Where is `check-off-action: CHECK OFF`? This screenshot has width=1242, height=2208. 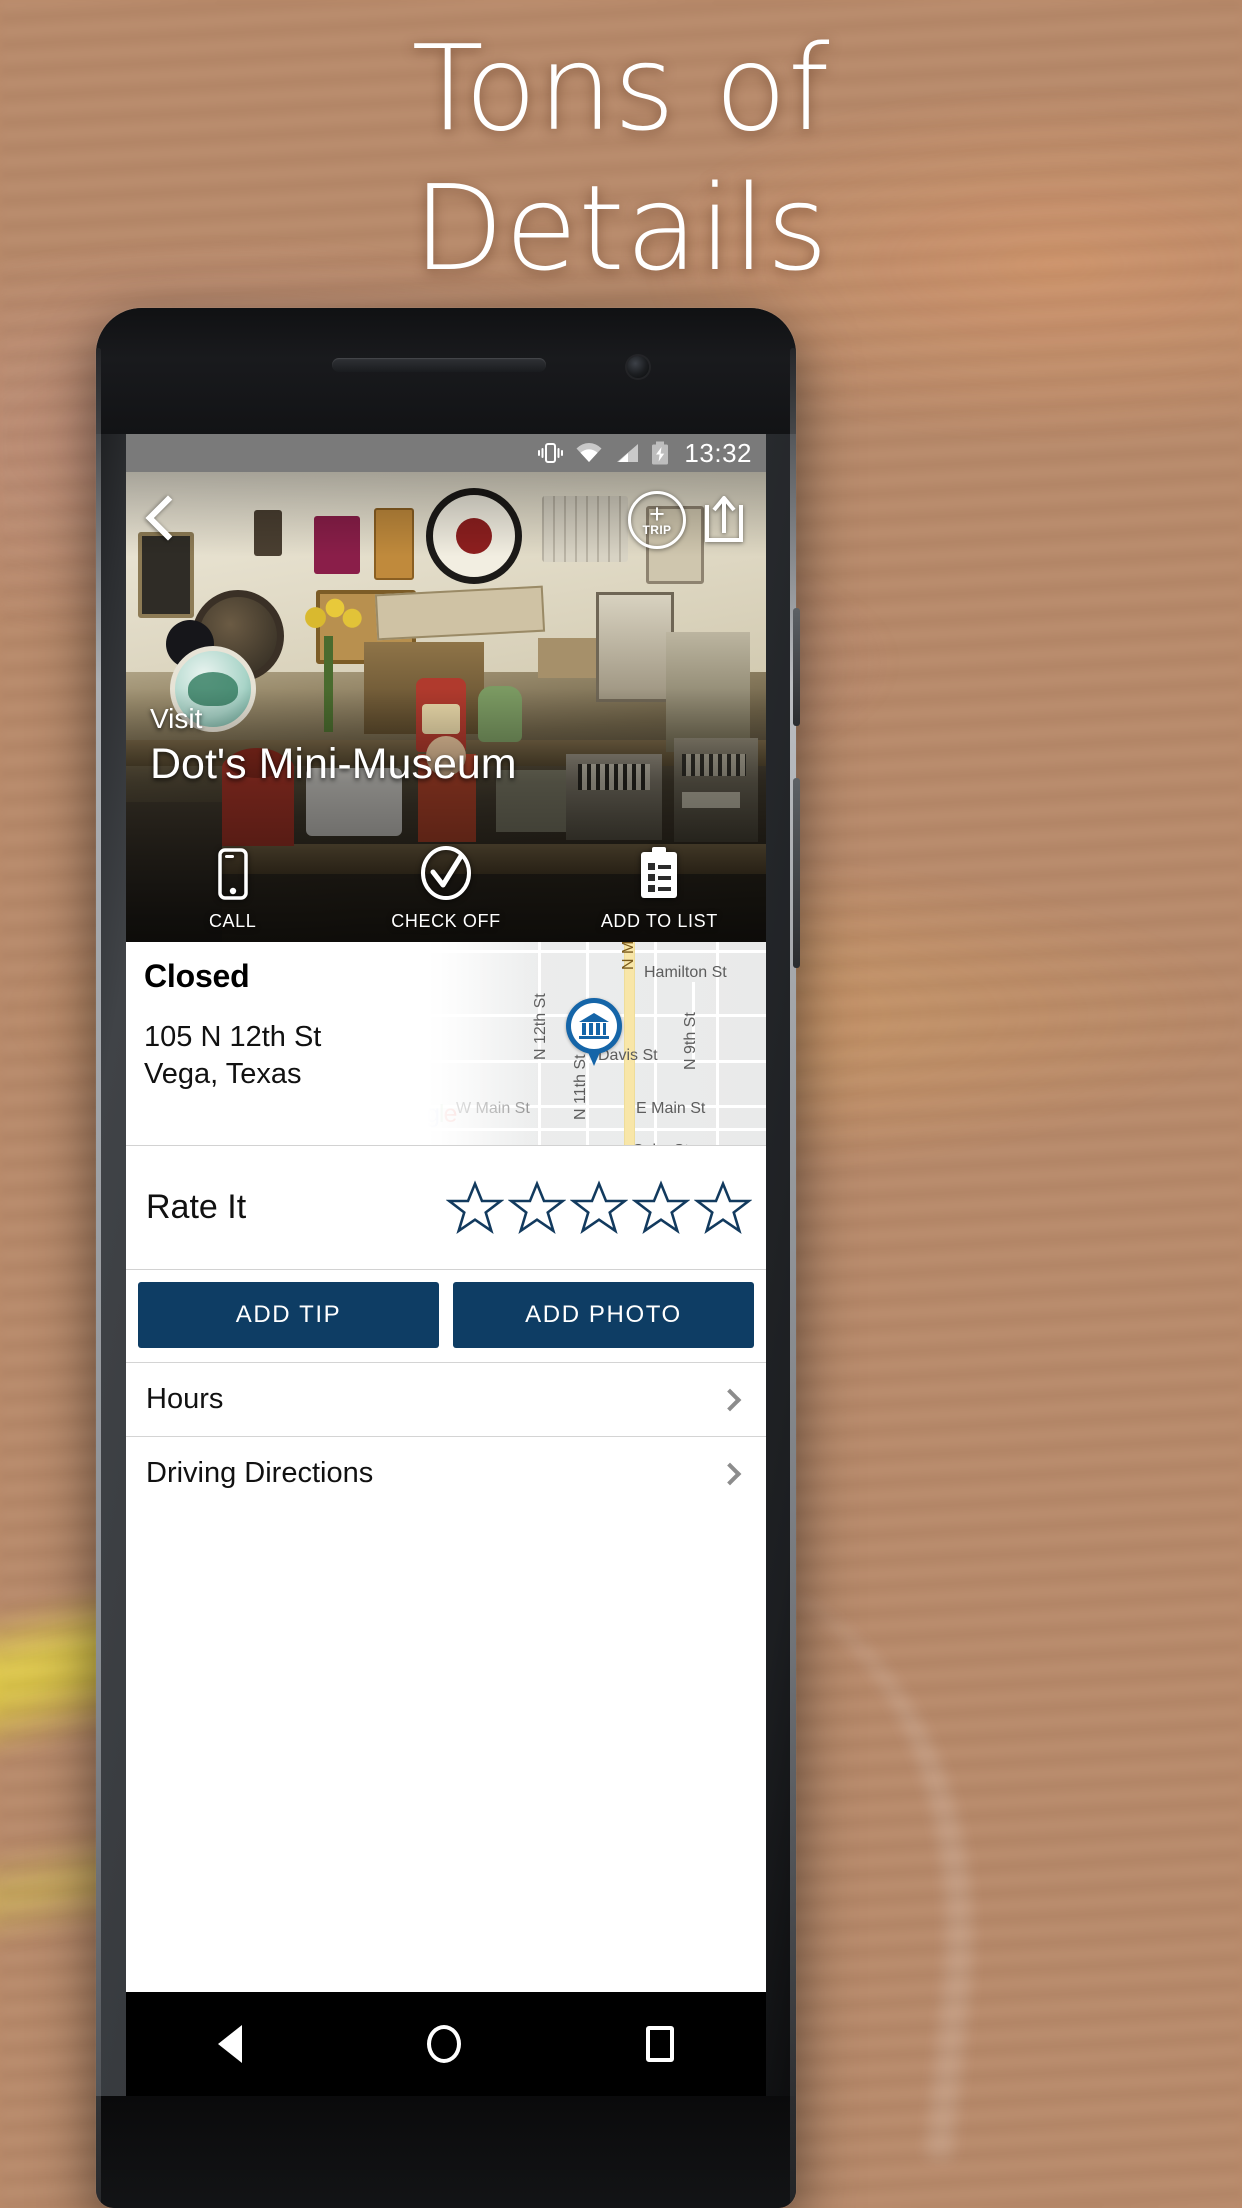
check-off-action: CHECK OFF is located at coordinates (445, 887).